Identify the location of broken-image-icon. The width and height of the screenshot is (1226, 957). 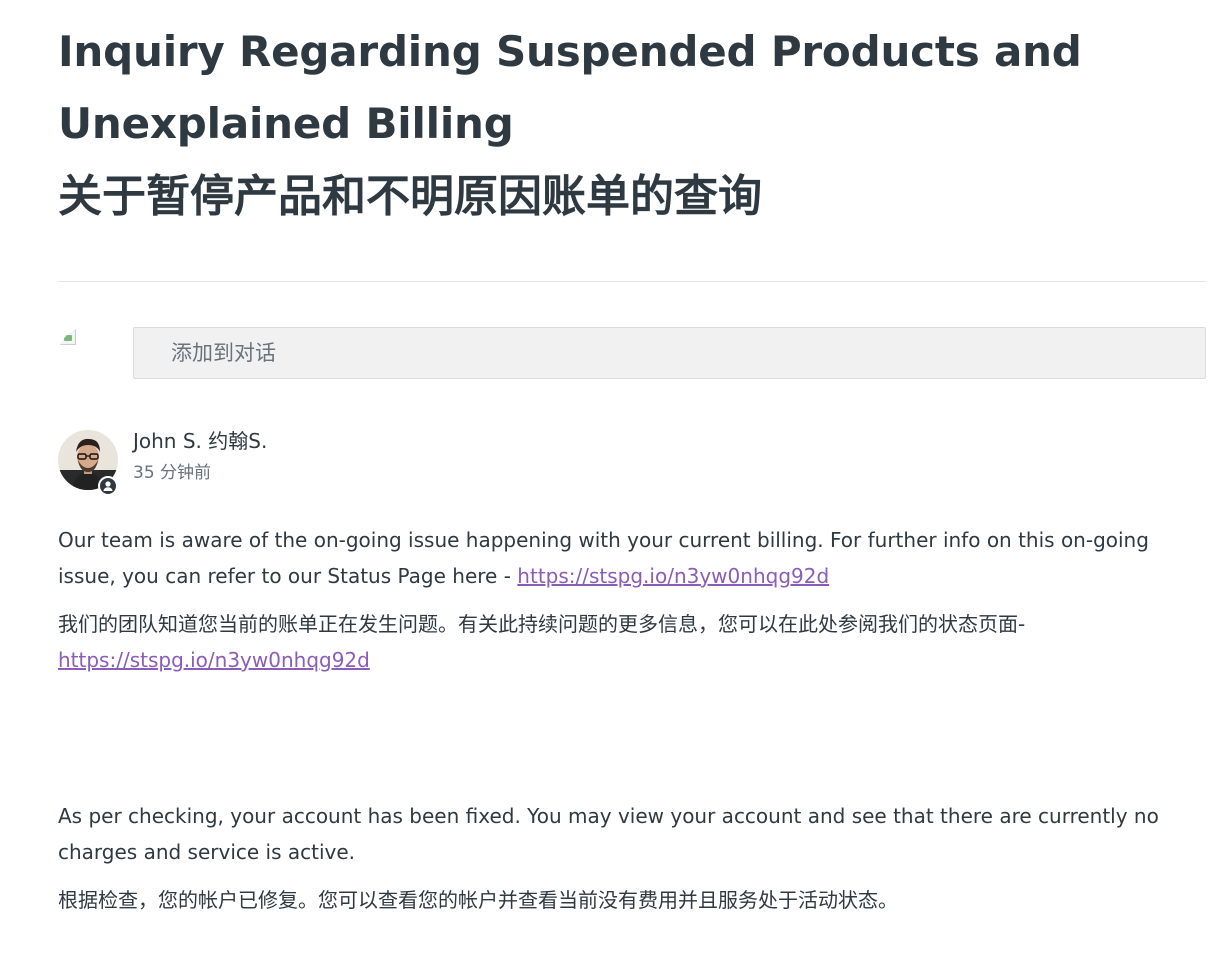
(68, 337).